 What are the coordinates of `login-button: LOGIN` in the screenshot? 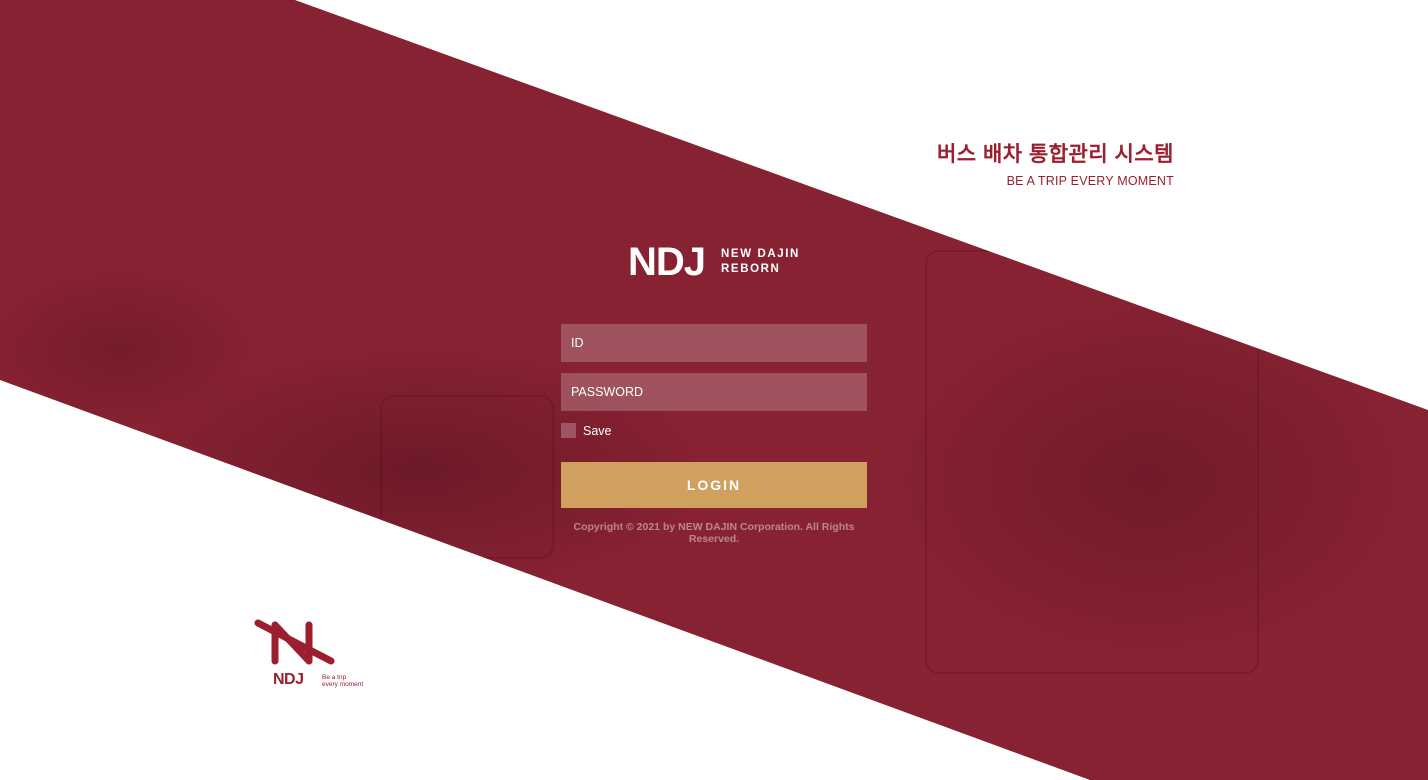 It's located at (714, 485).